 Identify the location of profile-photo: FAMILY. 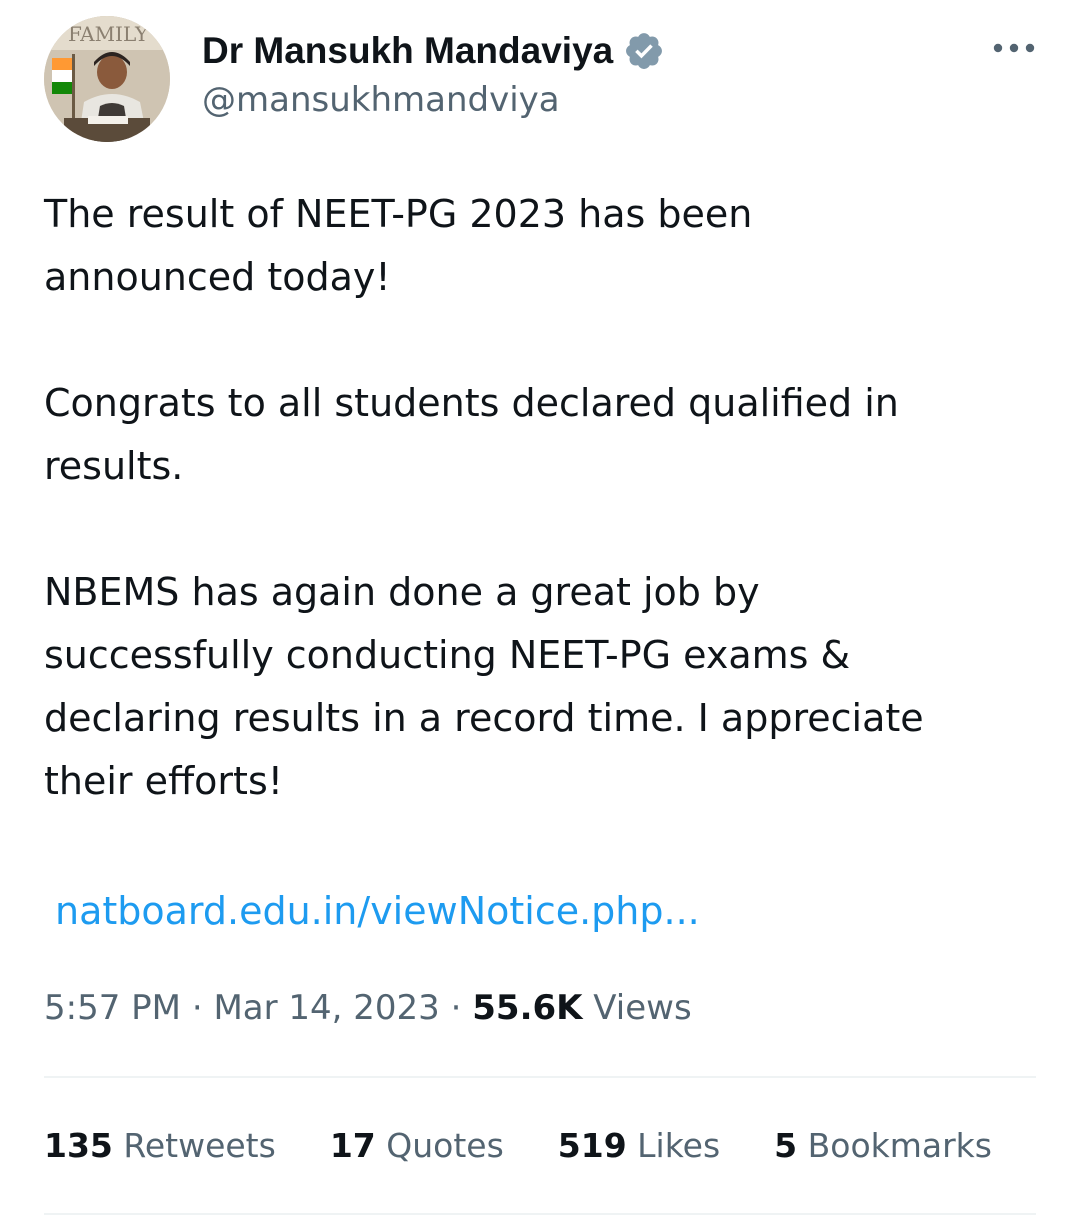
(107, 79).